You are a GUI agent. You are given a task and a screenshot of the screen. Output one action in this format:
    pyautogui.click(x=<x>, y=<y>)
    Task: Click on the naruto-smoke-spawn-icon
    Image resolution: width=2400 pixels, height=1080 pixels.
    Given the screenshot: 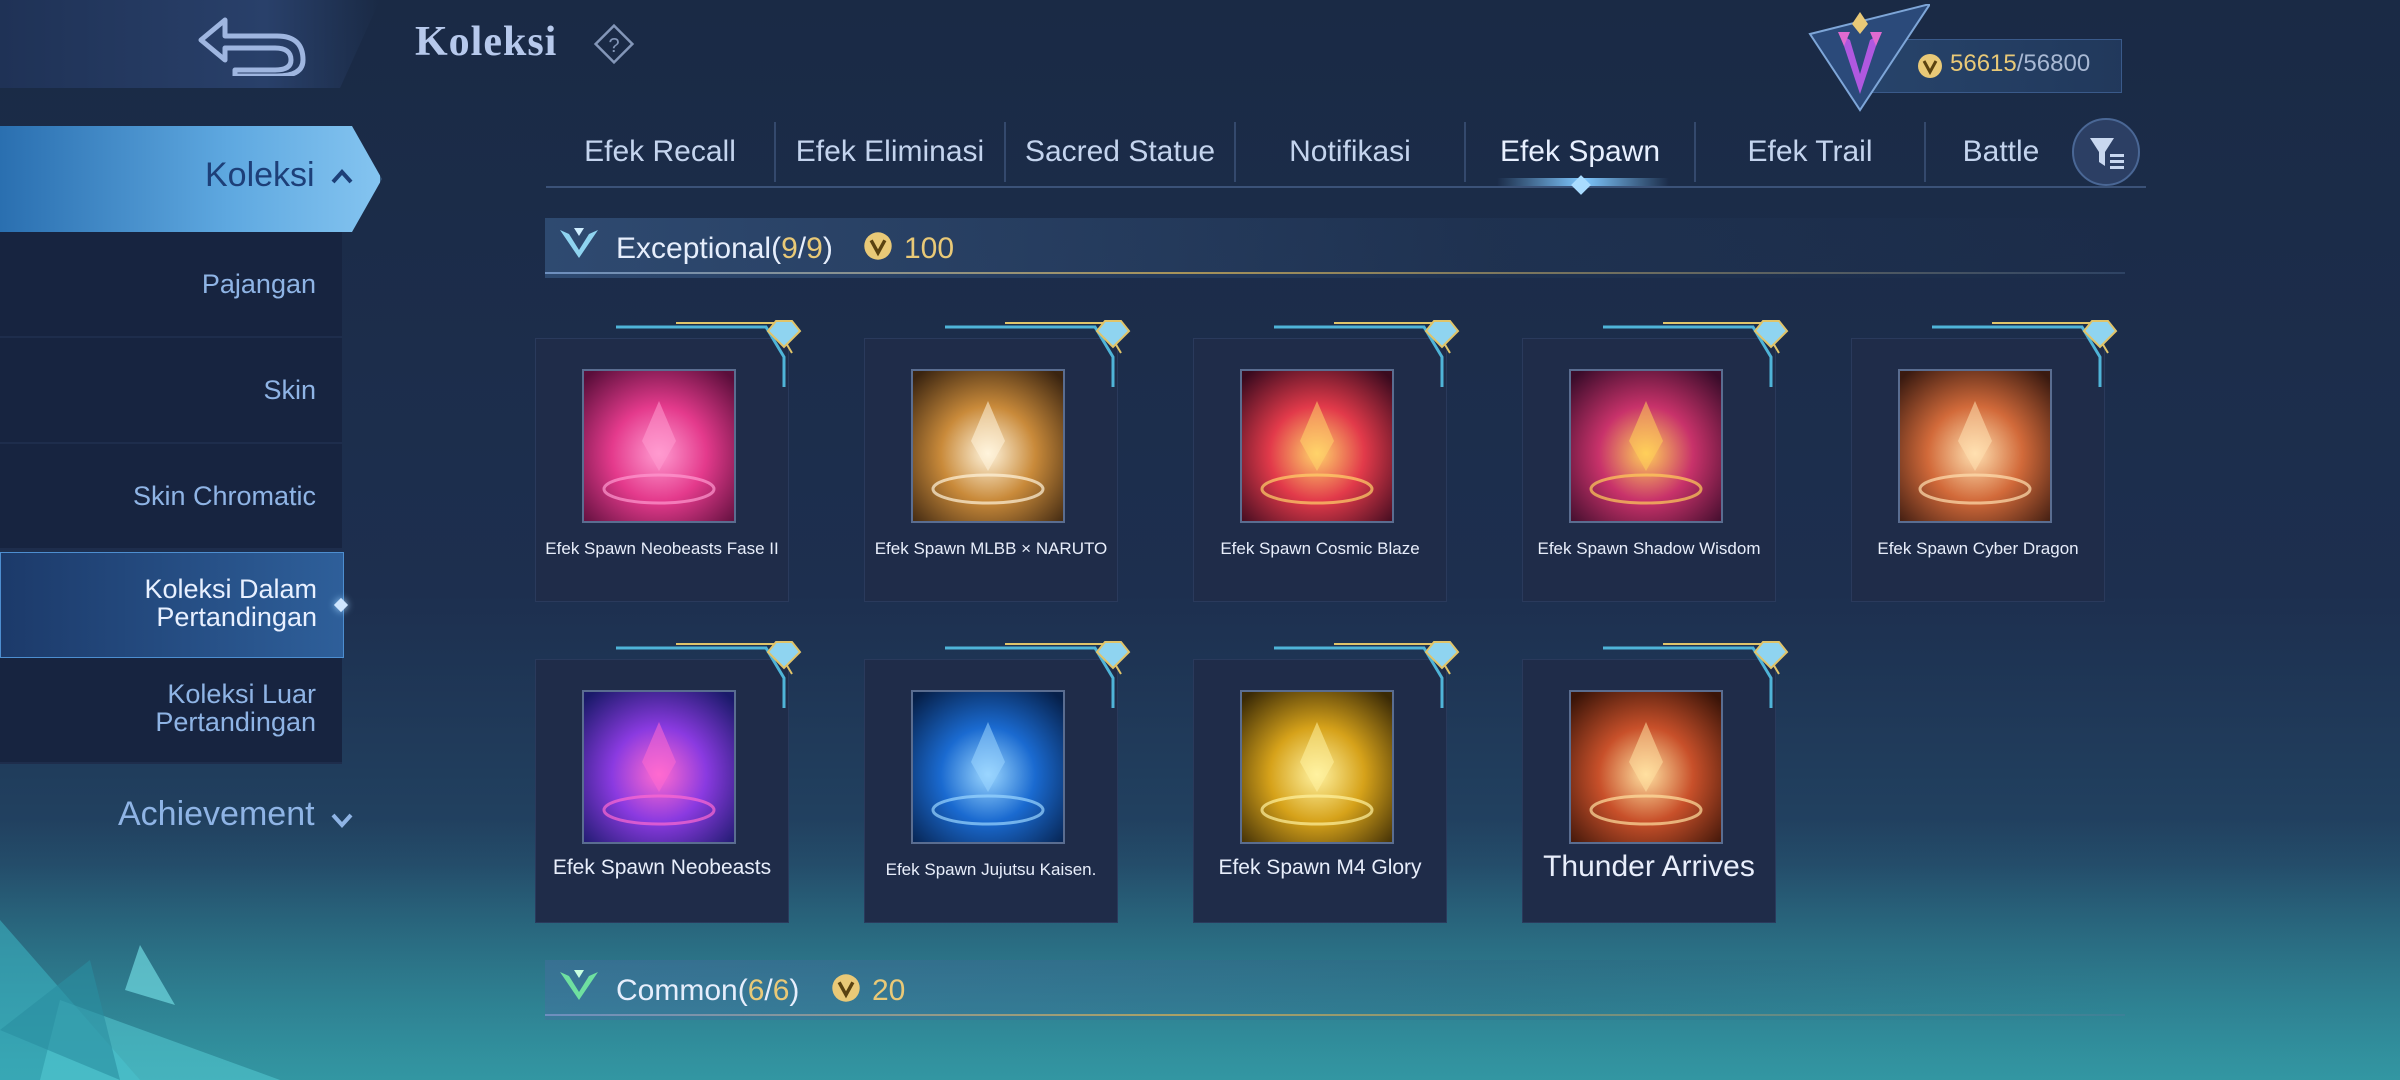 What is the action you would take?
    pyautogui.click(x=988, y=446)
    